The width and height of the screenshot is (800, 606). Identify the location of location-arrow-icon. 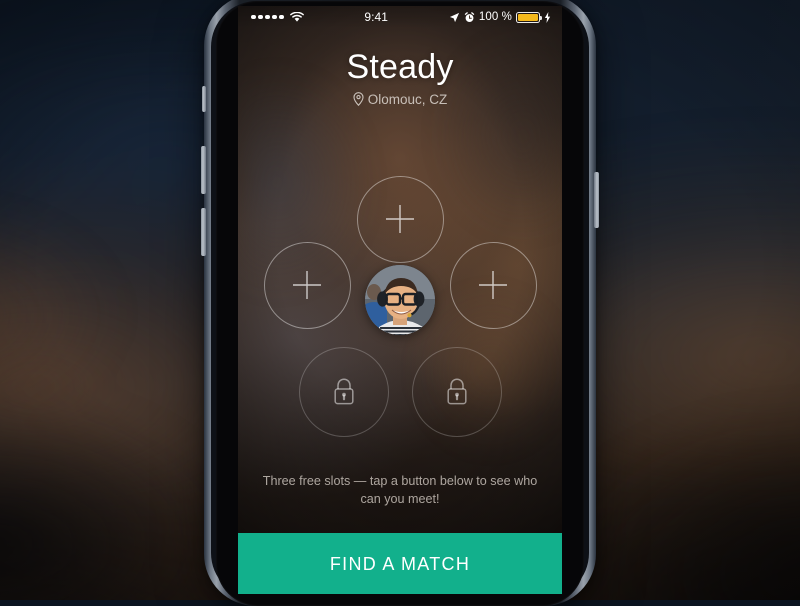
(454, 17).